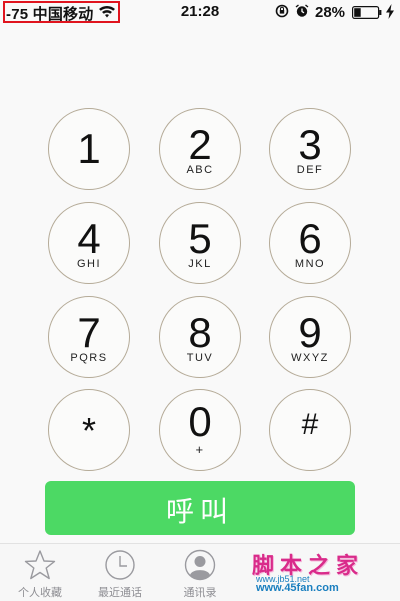 The width and height of the screenshot is (400, 601). Describe the element at coordinates (310, 332) in the screenshot. I see `key-digit: 9` at that location.